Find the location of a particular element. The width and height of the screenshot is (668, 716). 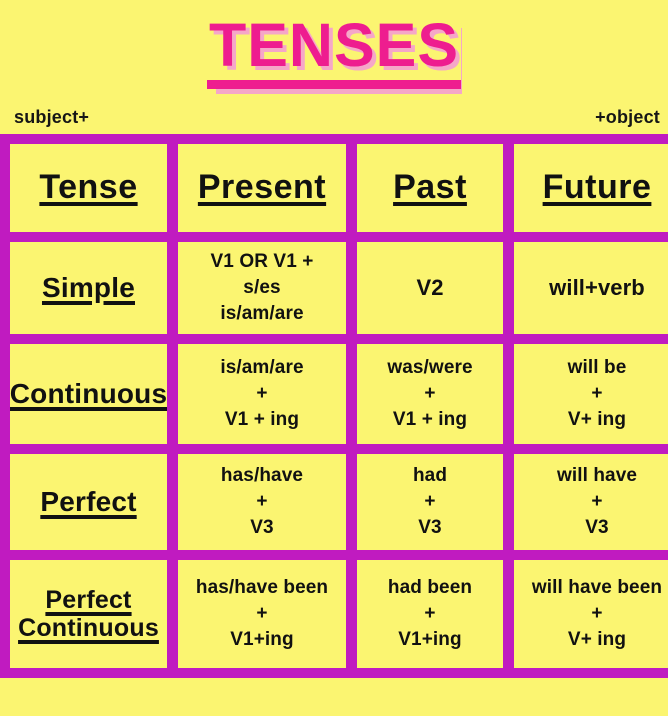

row-label: Simple is located at coordinates (88, 288).